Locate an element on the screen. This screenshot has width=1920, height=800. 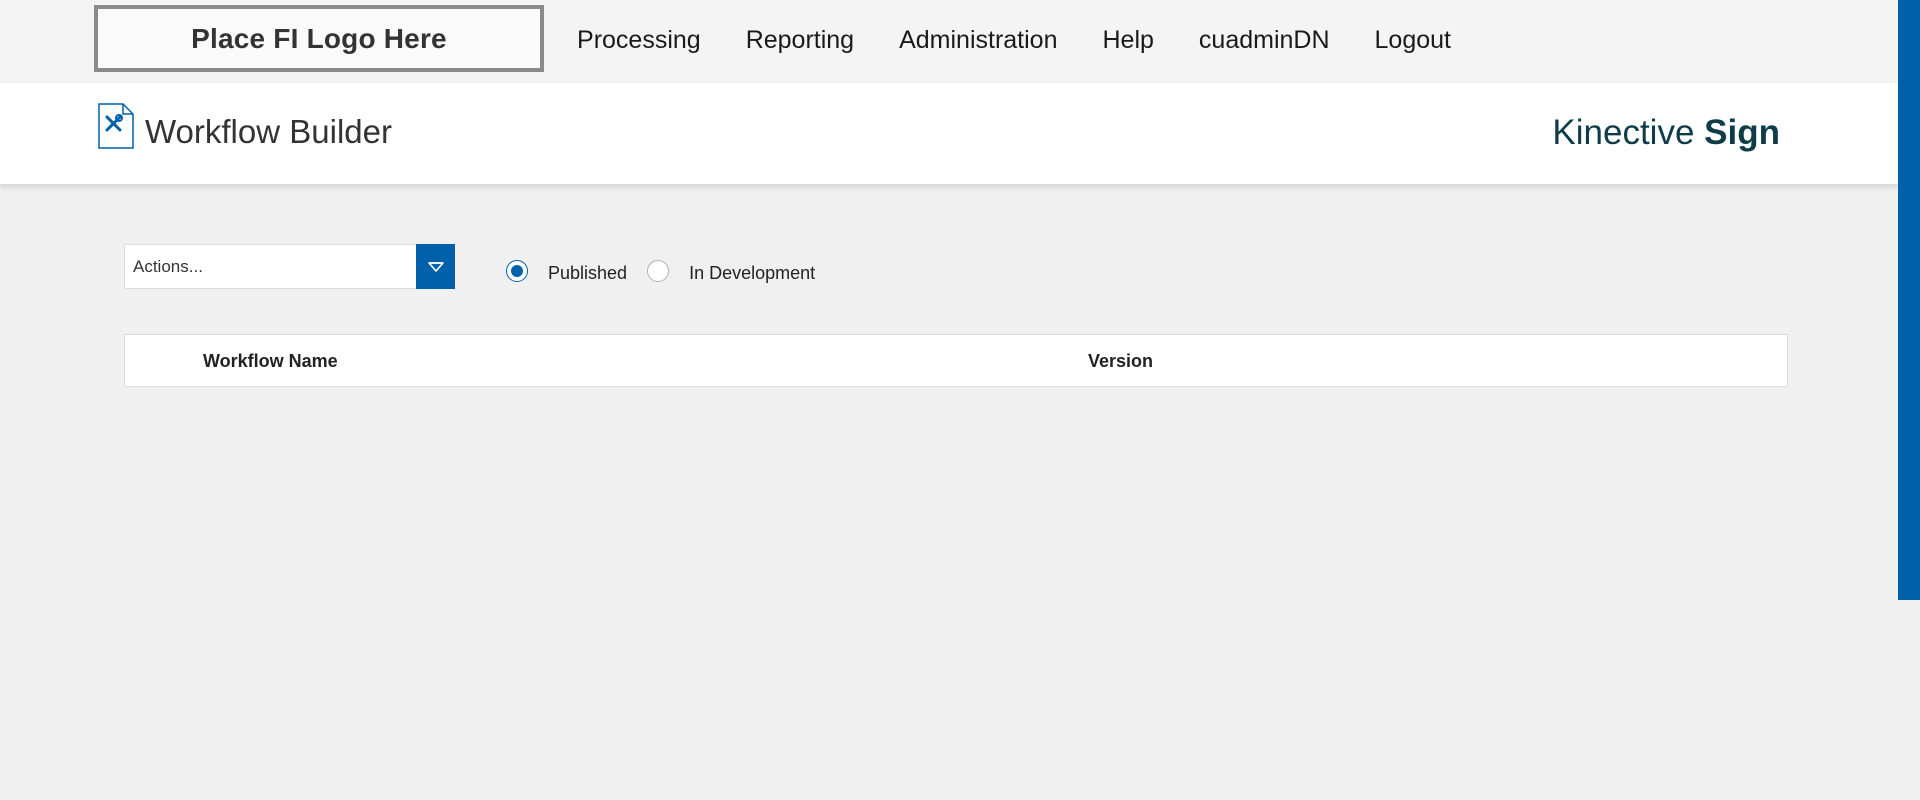
page-title: Workflow Builder is located at coordinates (268, 131).